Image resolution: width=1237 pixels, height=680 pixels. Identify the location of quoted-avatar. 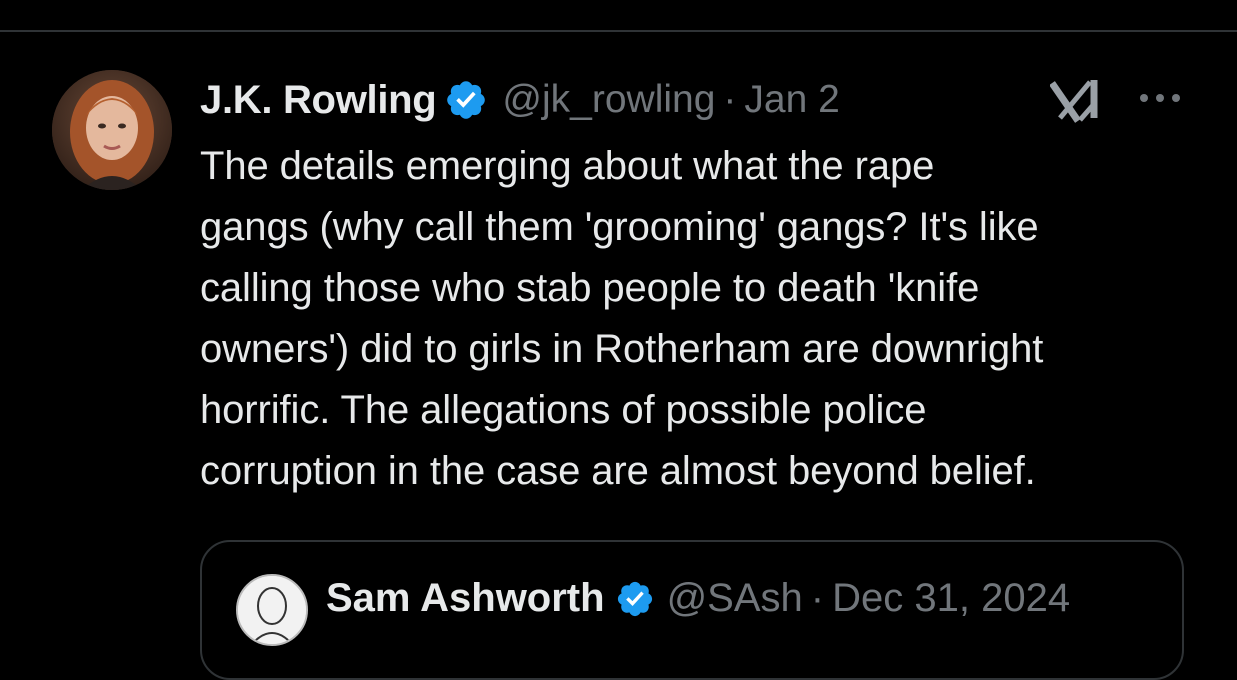
(272, 610).